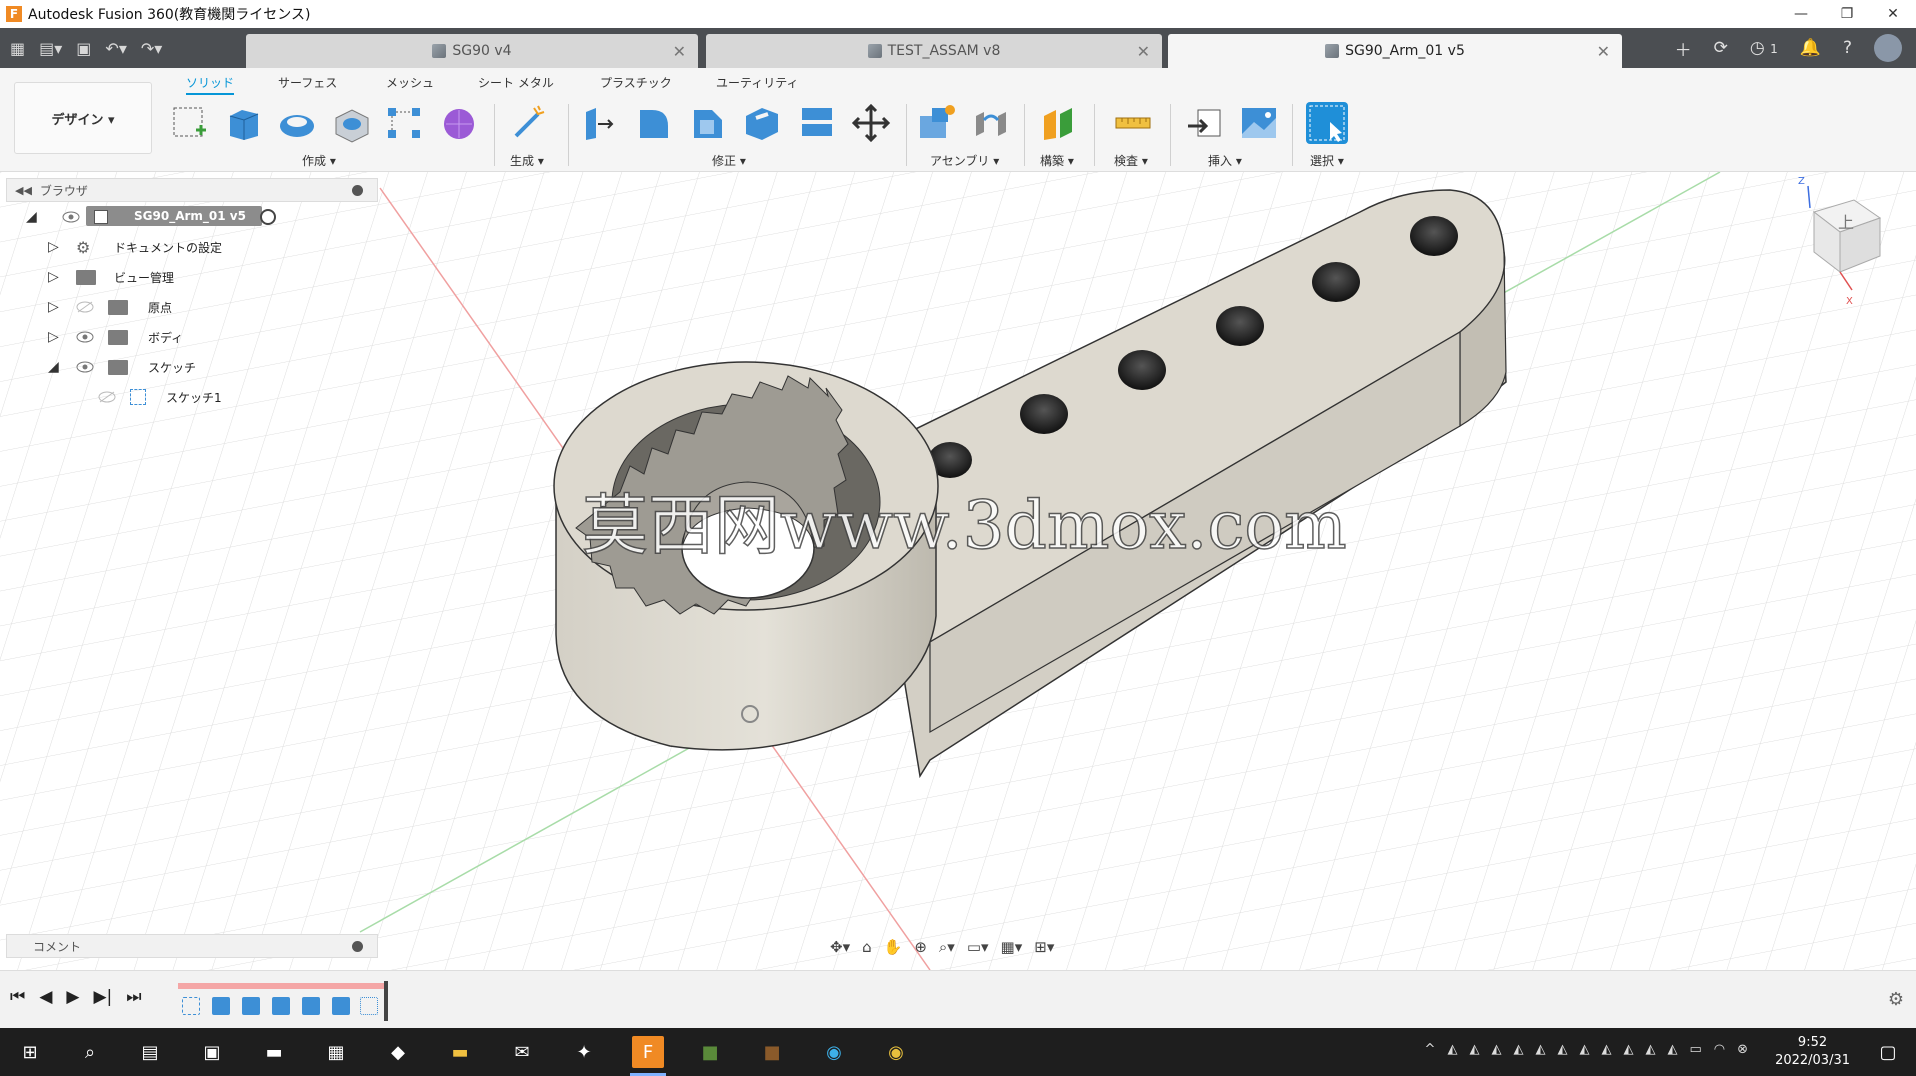 The height and width of the screenshot is (1076, 1916). What do you see at coordinates (192, 190) in the screenshot?
I see `browser-header: ◀◀ ブラウザ` at bounding box center [192, 190].